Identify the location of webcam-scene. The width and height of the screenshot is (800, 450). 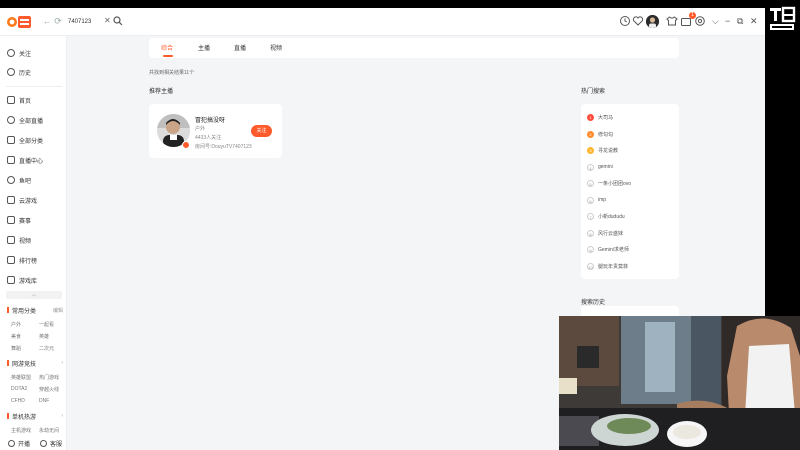
(679, 383).